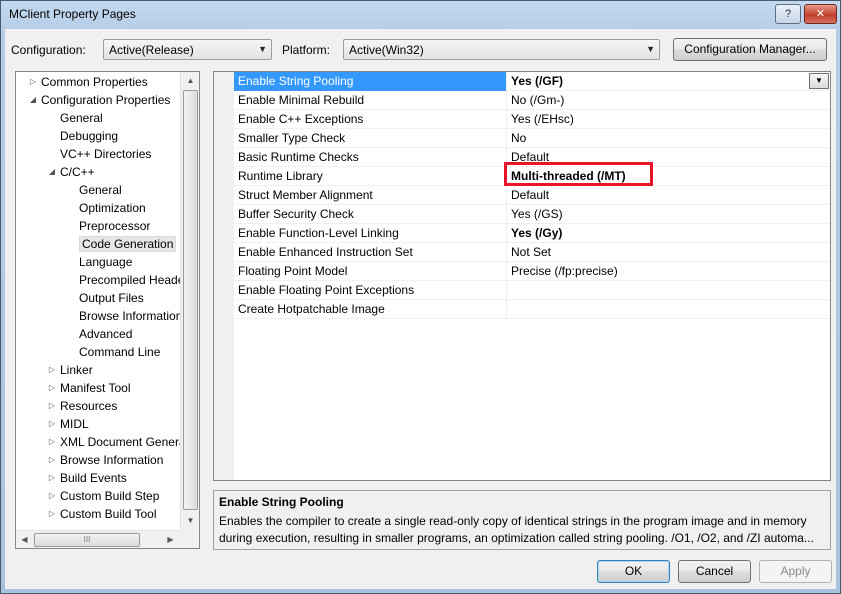 This screenshot has width=841, height=594. I want to click on tree-item-label: Resources, so click(89, 406).